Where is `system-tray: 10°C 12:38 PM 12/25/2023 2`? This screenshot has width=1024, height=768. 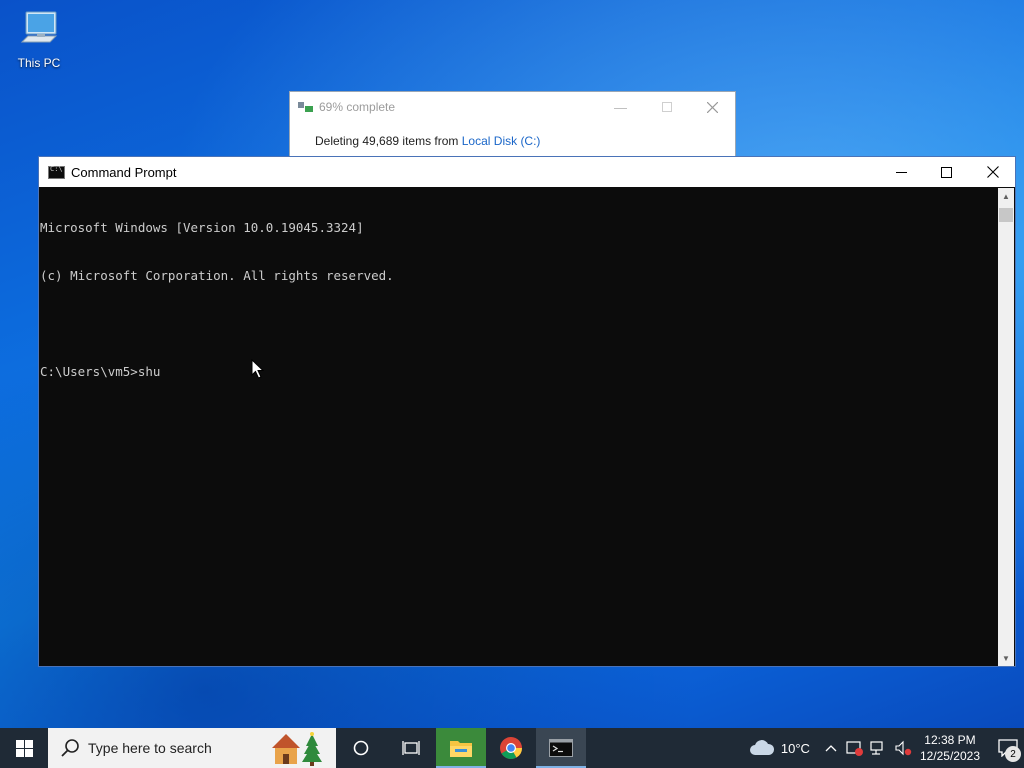 system-tray: 10°C 12:38 PM 12/25/2023 2 is located at coordinates (886, 748).